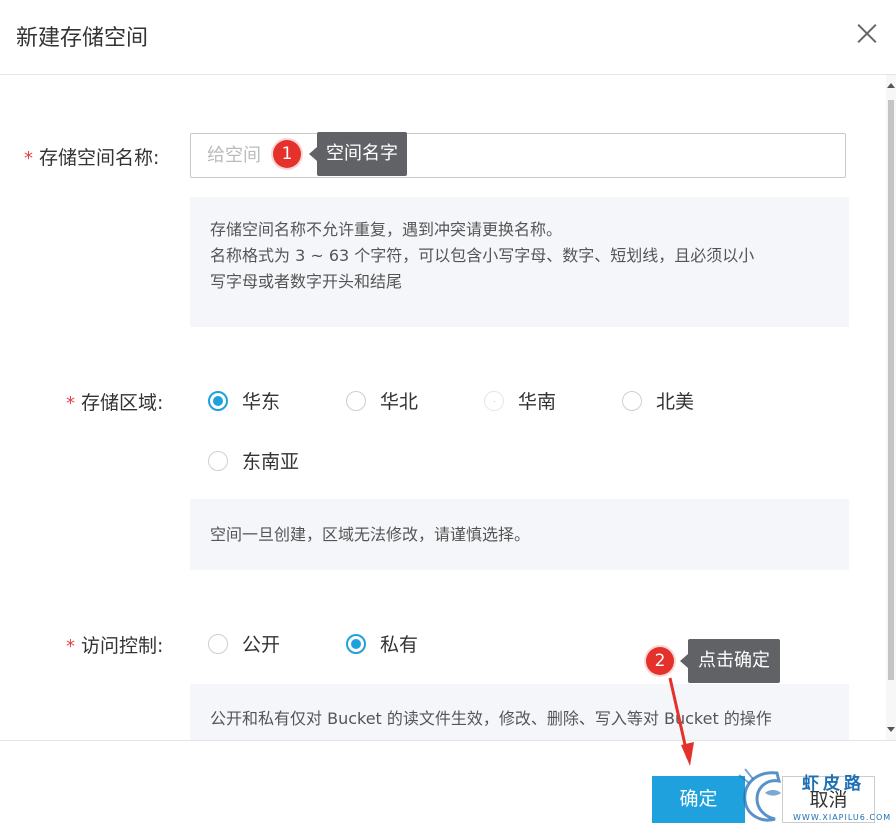  What do you see at coordinates (244, 400) in the screenshot?
I see `region-option-east: 华东` at bounding box center [244, 400].